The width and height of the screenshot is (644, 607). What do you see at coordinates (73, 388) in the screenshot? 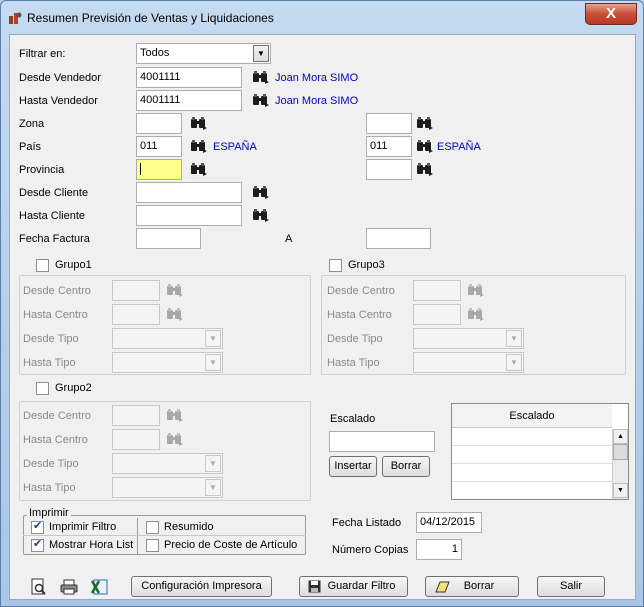
I see `grupo2-label: Grupo2` at bounding box center [73, 388].